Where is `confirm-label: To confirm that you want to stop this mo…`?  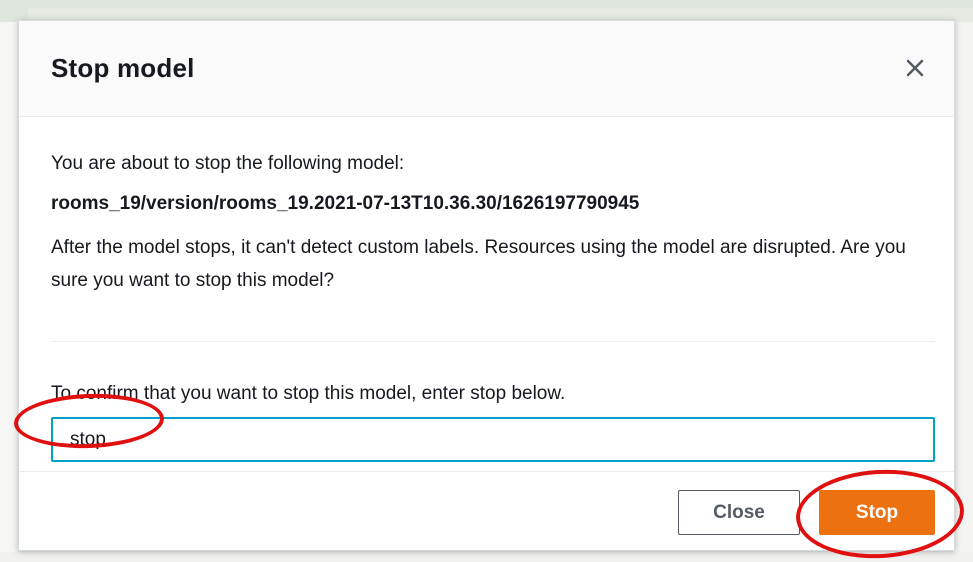
confirm-label: To confirm that you want to stop this mo… is located at coordinates (308, 393).